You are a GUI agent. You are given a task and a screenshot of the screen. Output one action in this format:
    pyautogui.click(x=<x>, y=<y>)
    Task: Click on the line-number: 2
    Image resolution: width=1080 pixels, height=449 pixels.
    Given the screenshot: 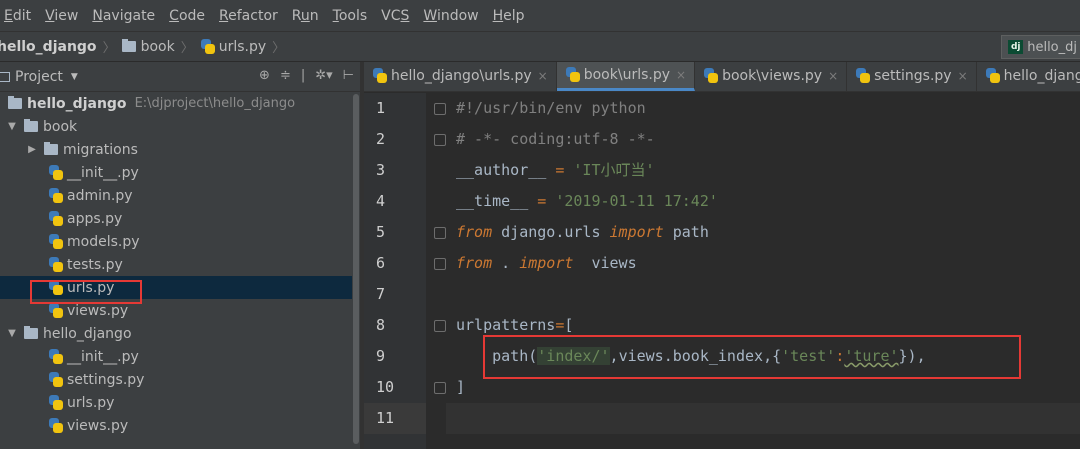 What is the action you would take?
    pyautogui.click(x=381, y=139)
    